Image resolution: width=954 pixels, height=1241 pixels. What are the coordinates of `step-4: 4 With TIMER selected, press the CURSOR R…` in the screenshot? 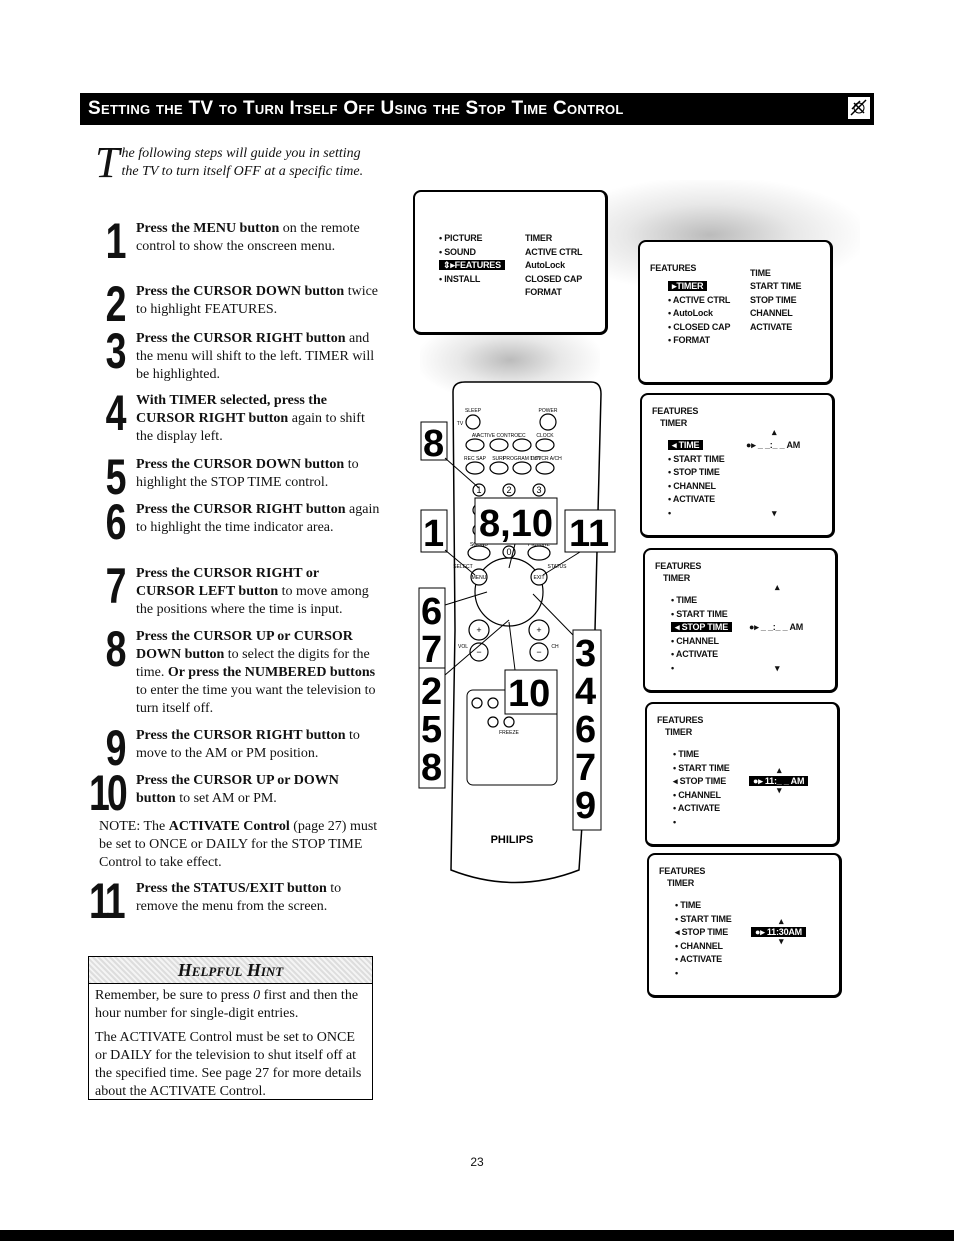 It's located at (238, 417).